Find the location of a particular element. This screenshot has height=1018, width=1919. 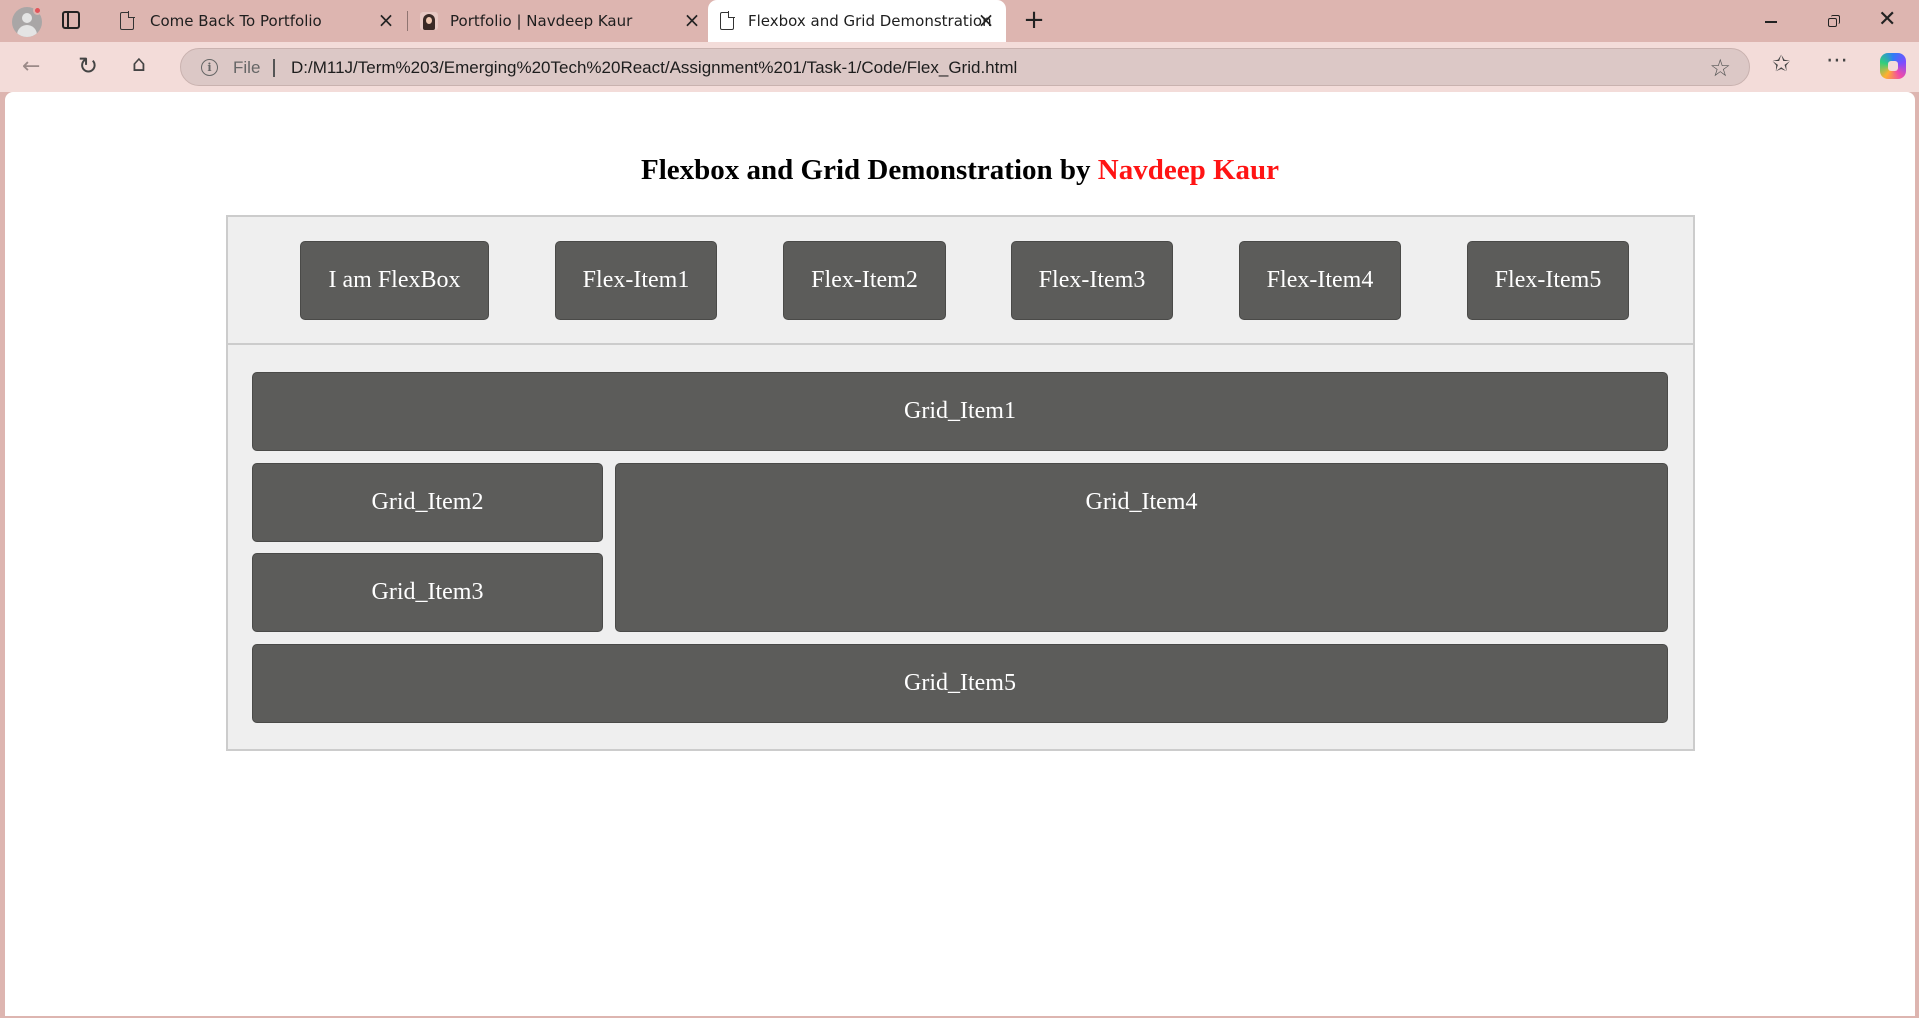

flex-item: Flex-Item4 is located at coordinates (1320, 280).